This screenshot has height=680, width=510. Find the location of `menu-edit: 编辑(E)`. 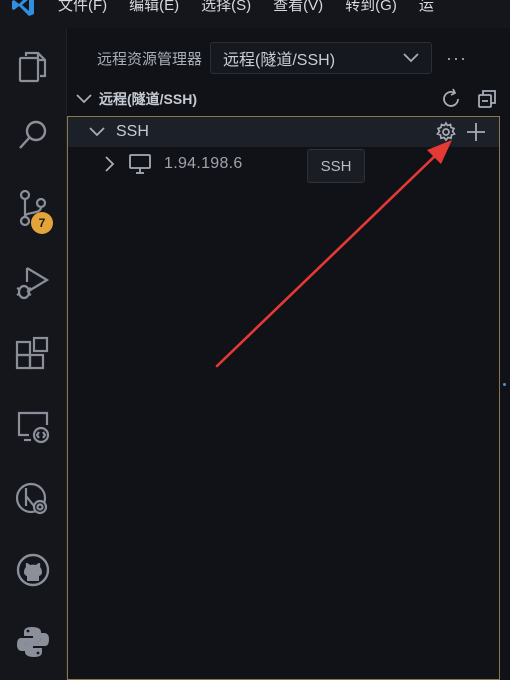

menu-edit: 编辑(E) is located at coordinates (154, 7).